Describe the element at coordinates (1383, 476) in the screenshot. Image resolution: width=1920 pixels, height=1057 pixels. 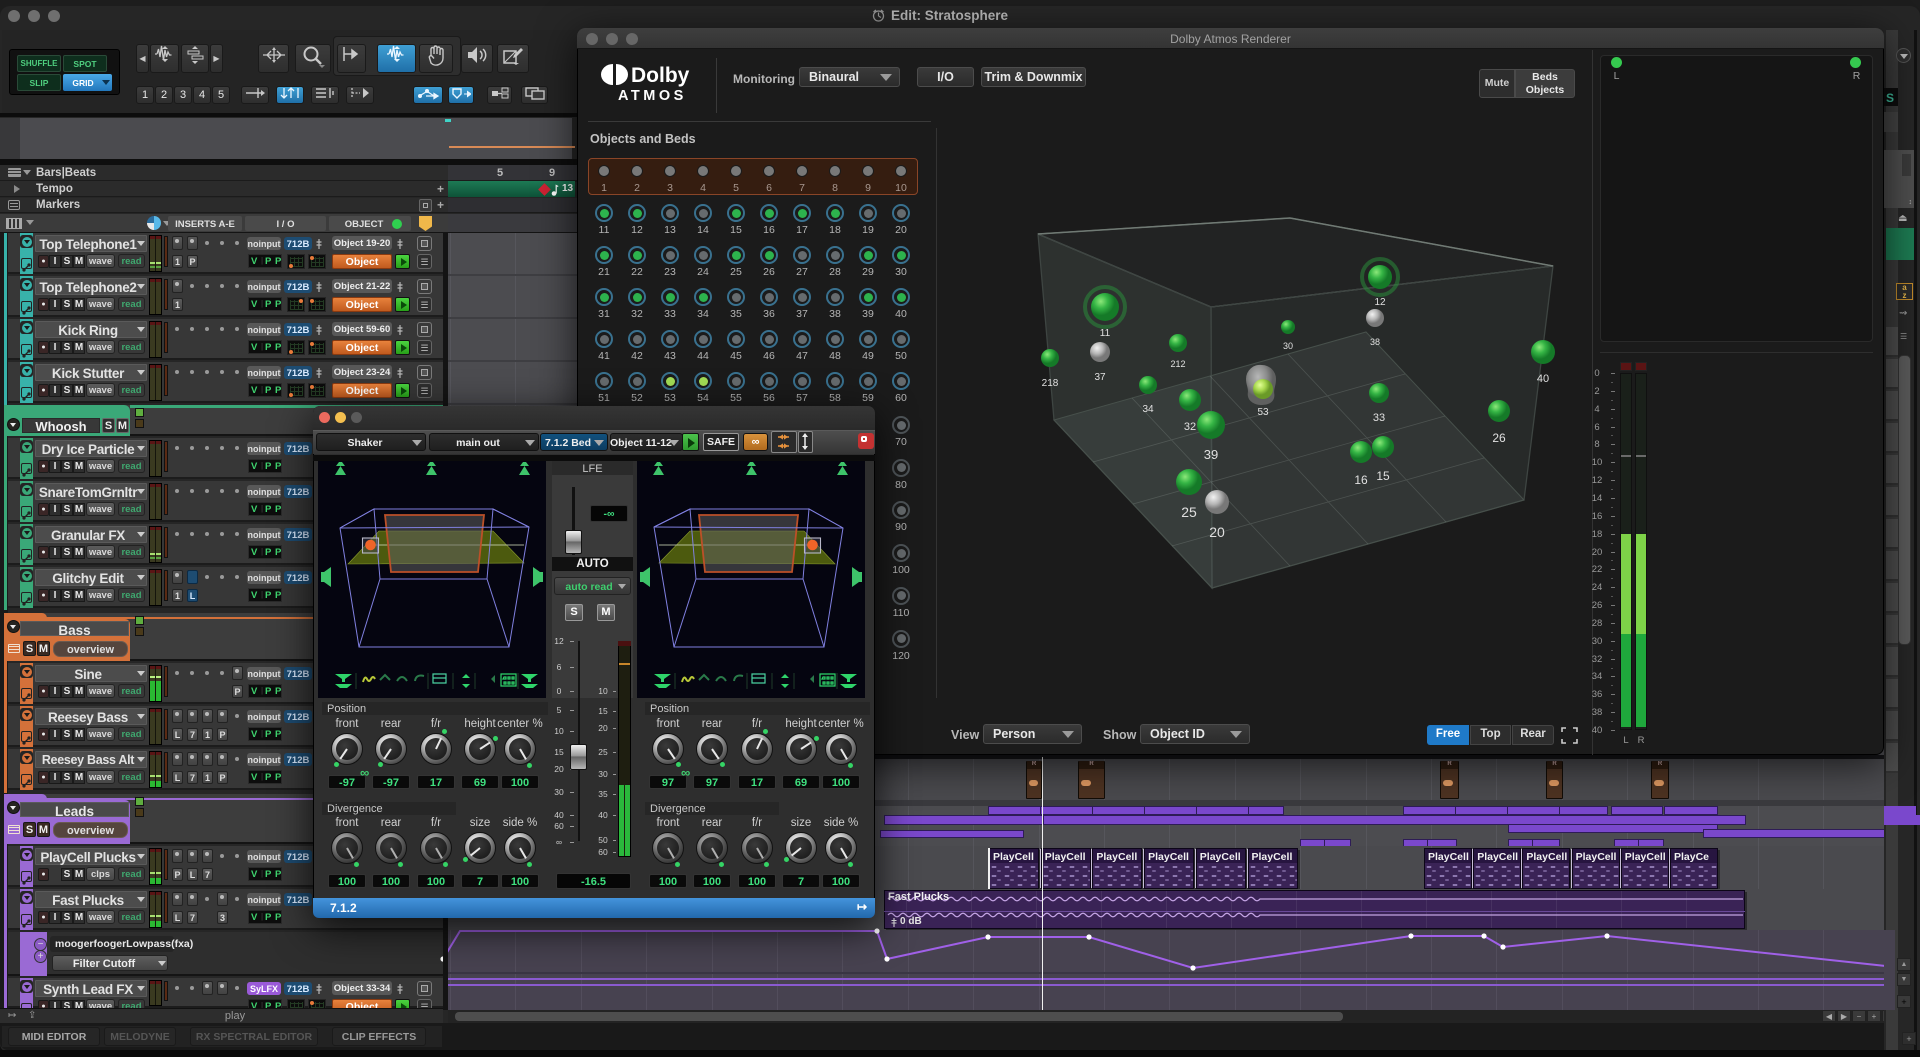
I see `svg-text: 15` at that location.